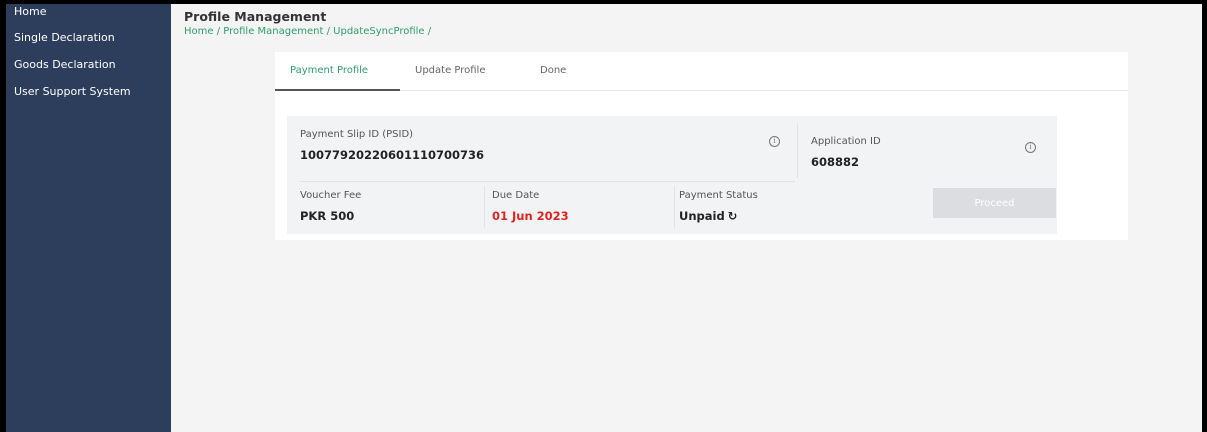  I want to click on tab-update-profile: Update Profile, so click(450, 70).